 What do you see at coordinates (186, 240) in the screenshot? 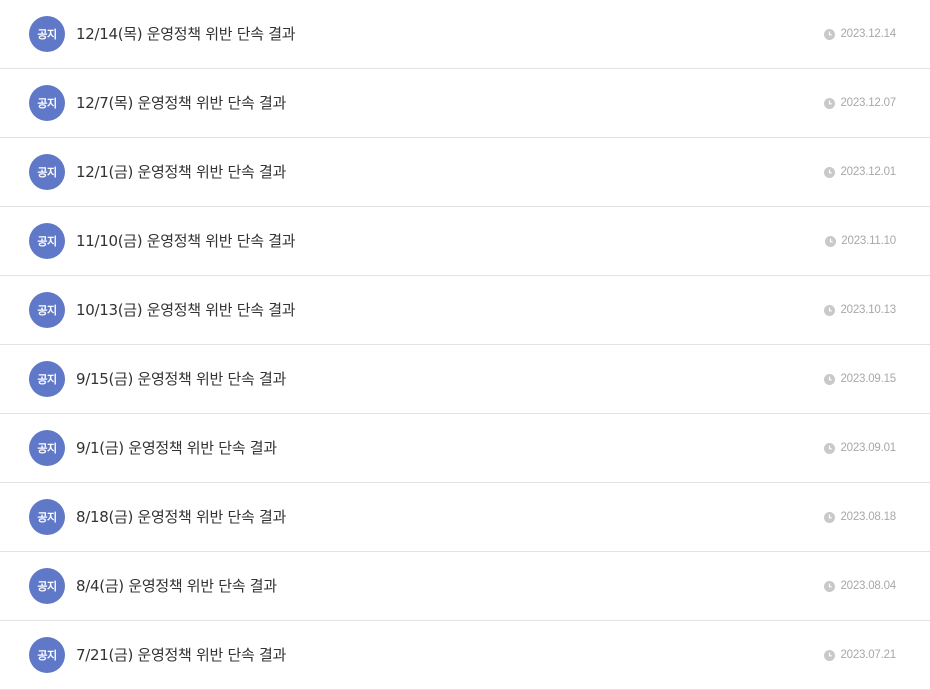
I see `notice-title: 11/10(금) 운영정책 위반 단속 결과` at bounding box center [186, 240].